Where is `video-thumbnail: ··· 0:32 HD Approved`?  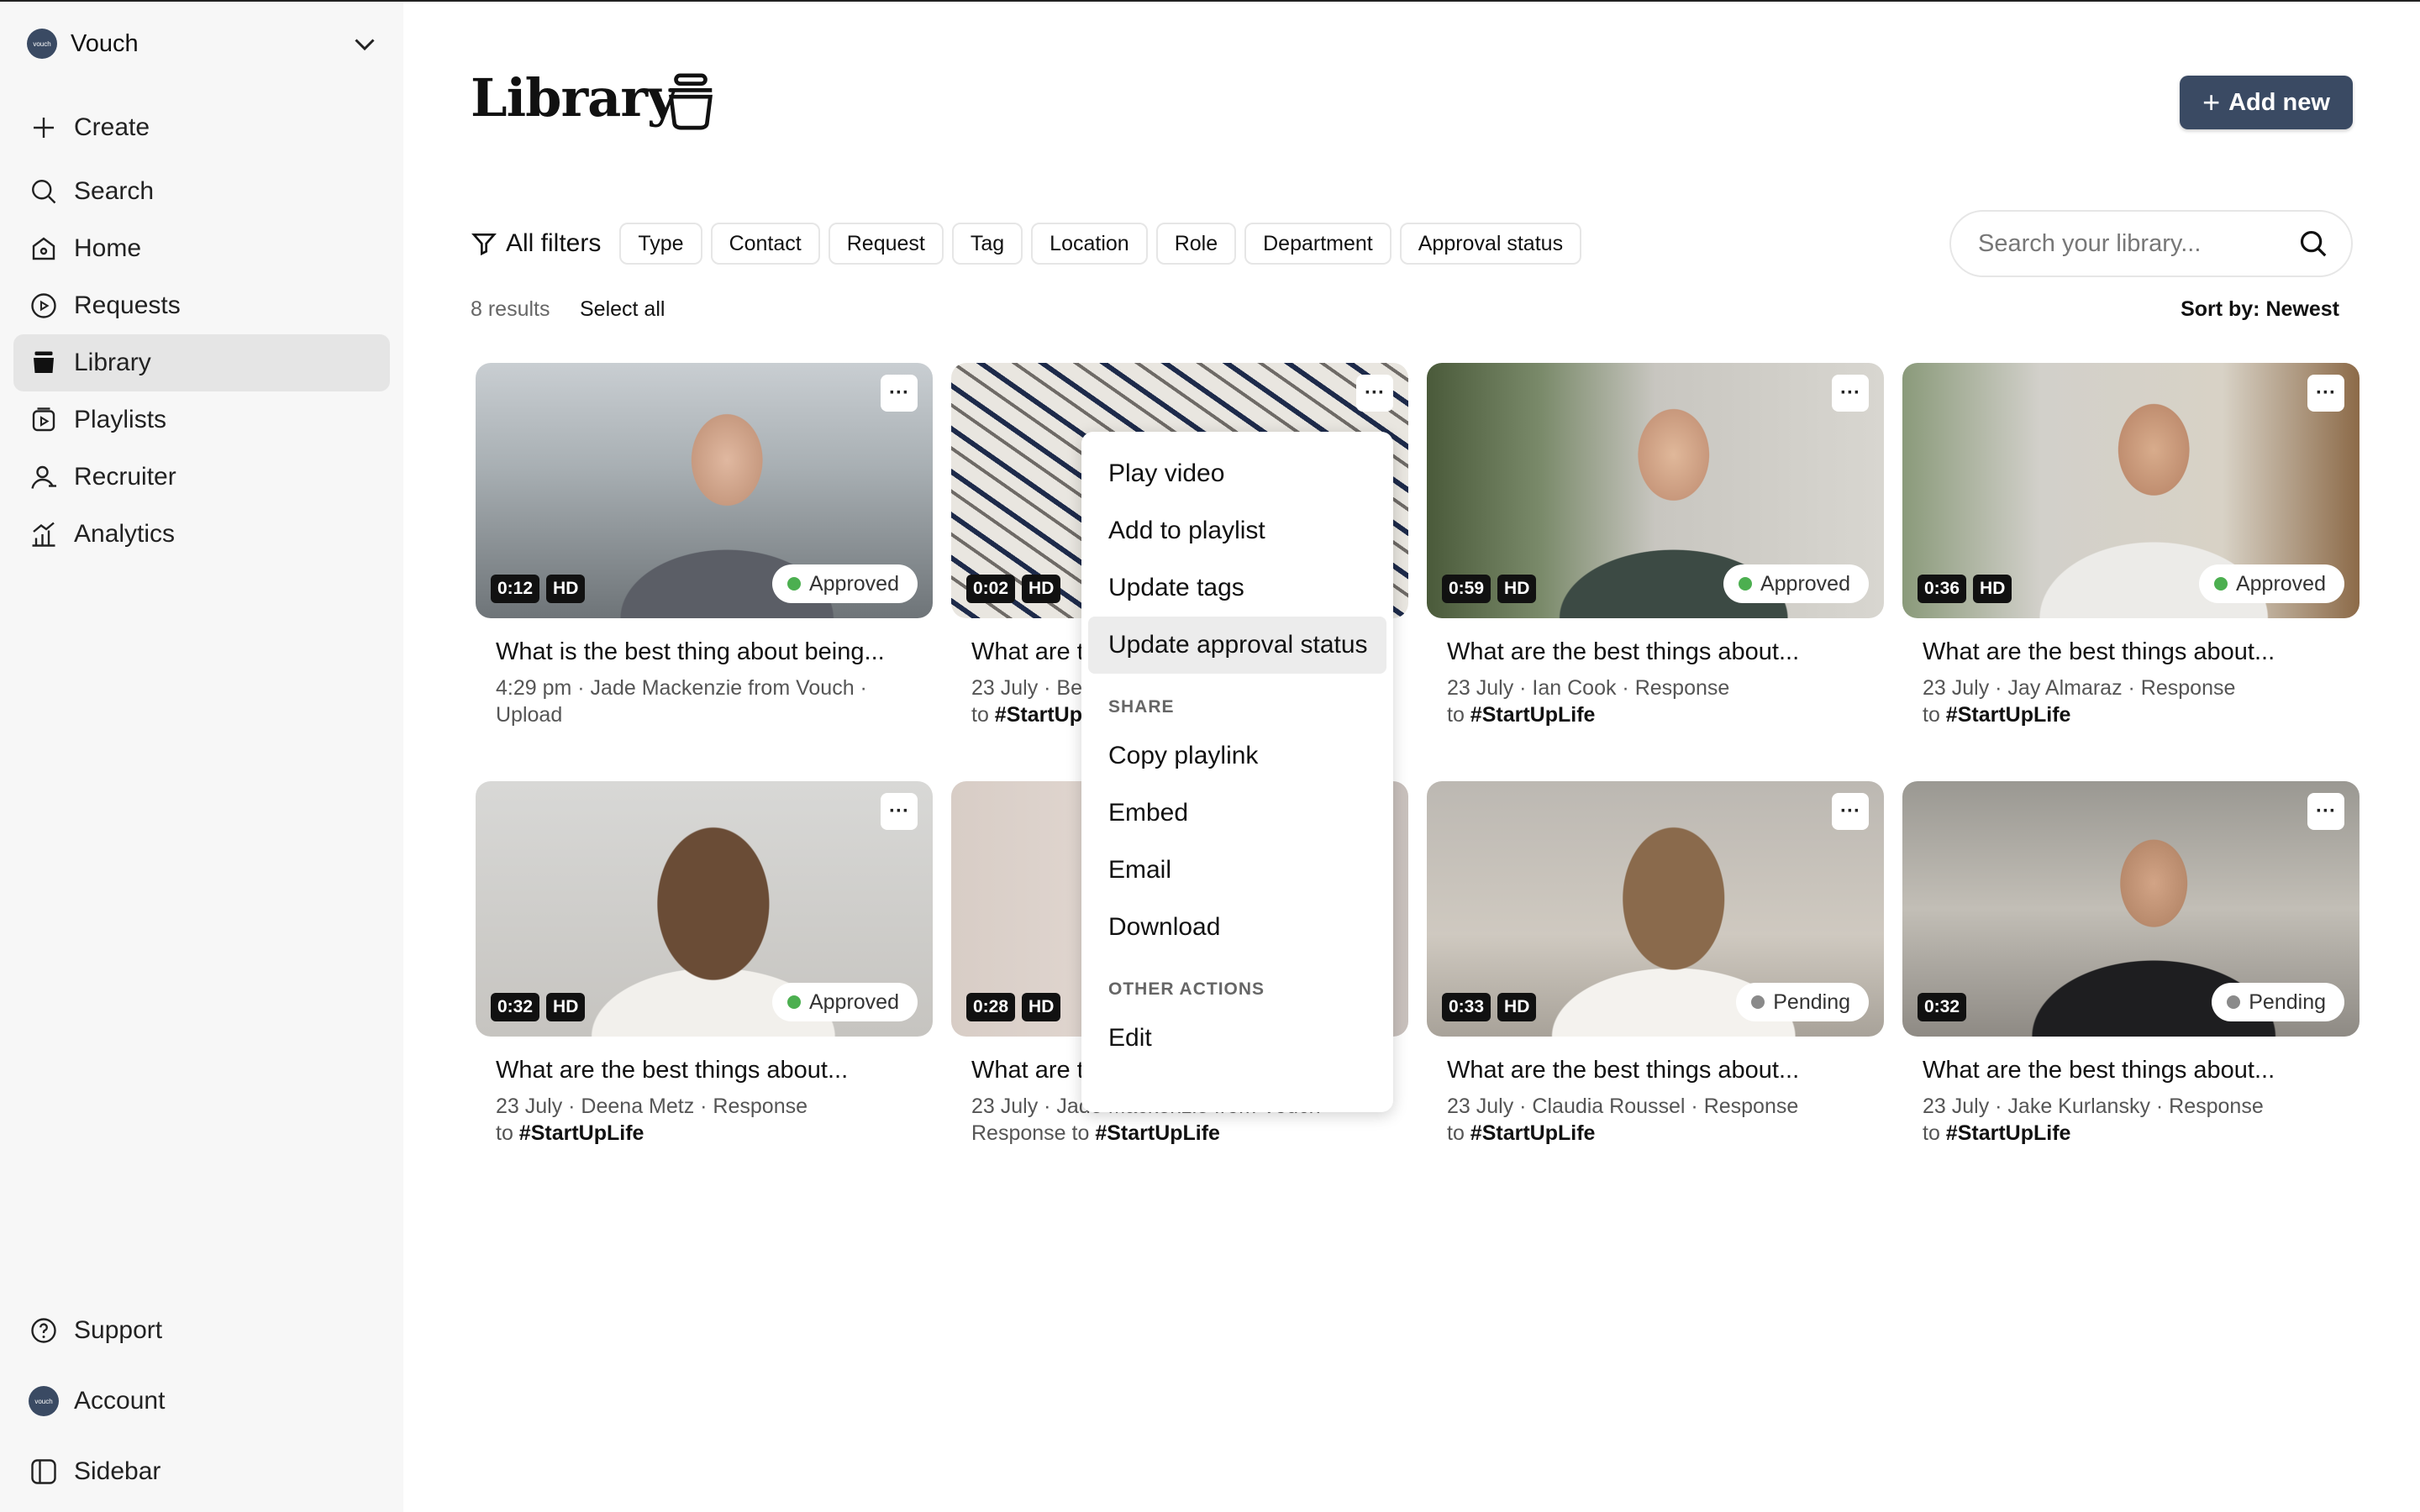
video-thumbnail: ··· 0:32 HD Approved is located at coordinates (704, 909).